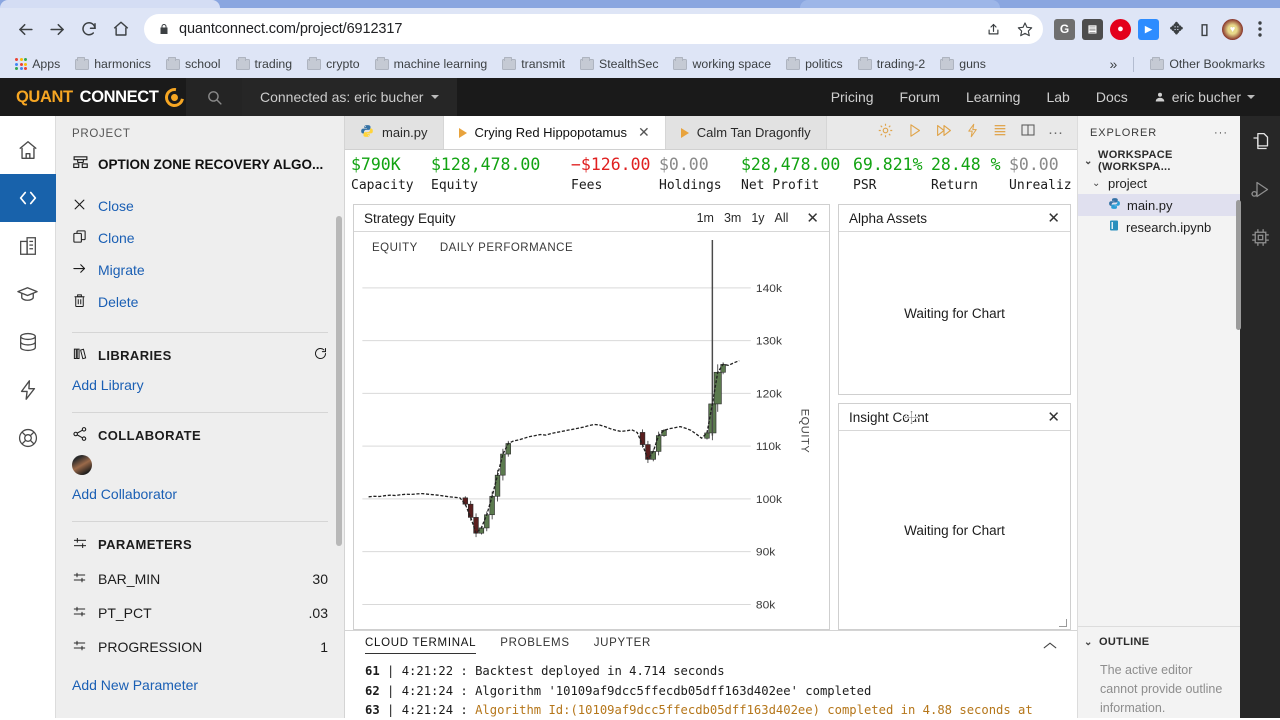 This screenshot has width=1280, height=720. What do you see at coordinates (1159, 642) in the screenshot?
I see `outline-header: ⌄ OUTLINE` at bounding box center [1159, 642].